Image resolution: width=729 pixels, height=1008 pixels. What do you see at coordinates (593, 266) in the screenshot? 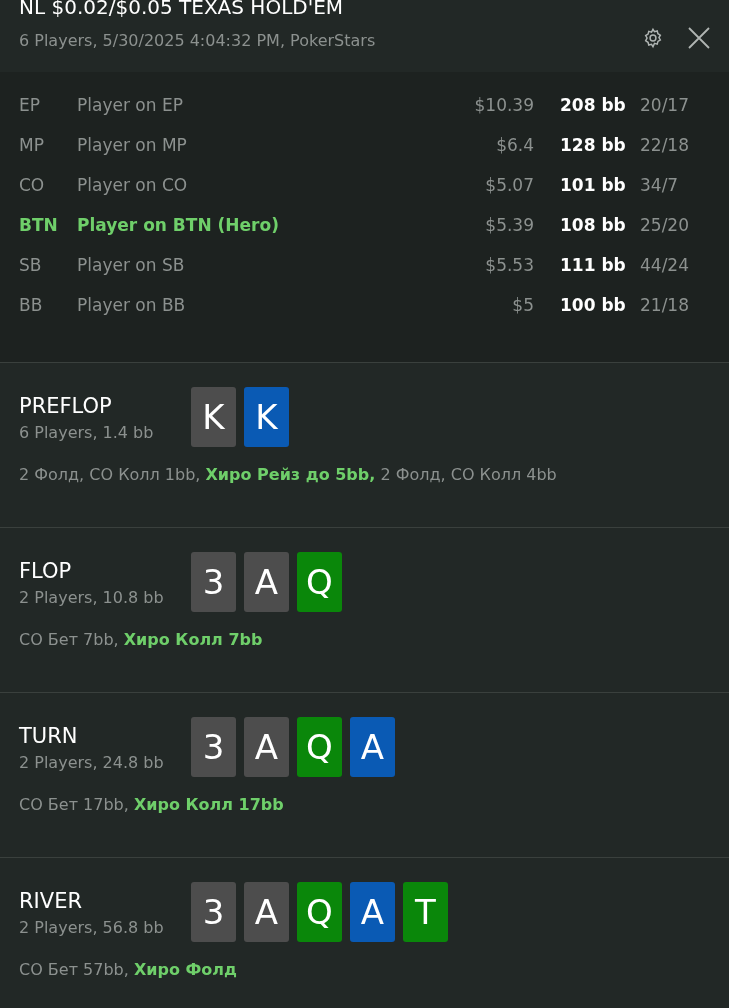
I see `player-stack-bb: 111 bb` at bounding box center [593, 266].